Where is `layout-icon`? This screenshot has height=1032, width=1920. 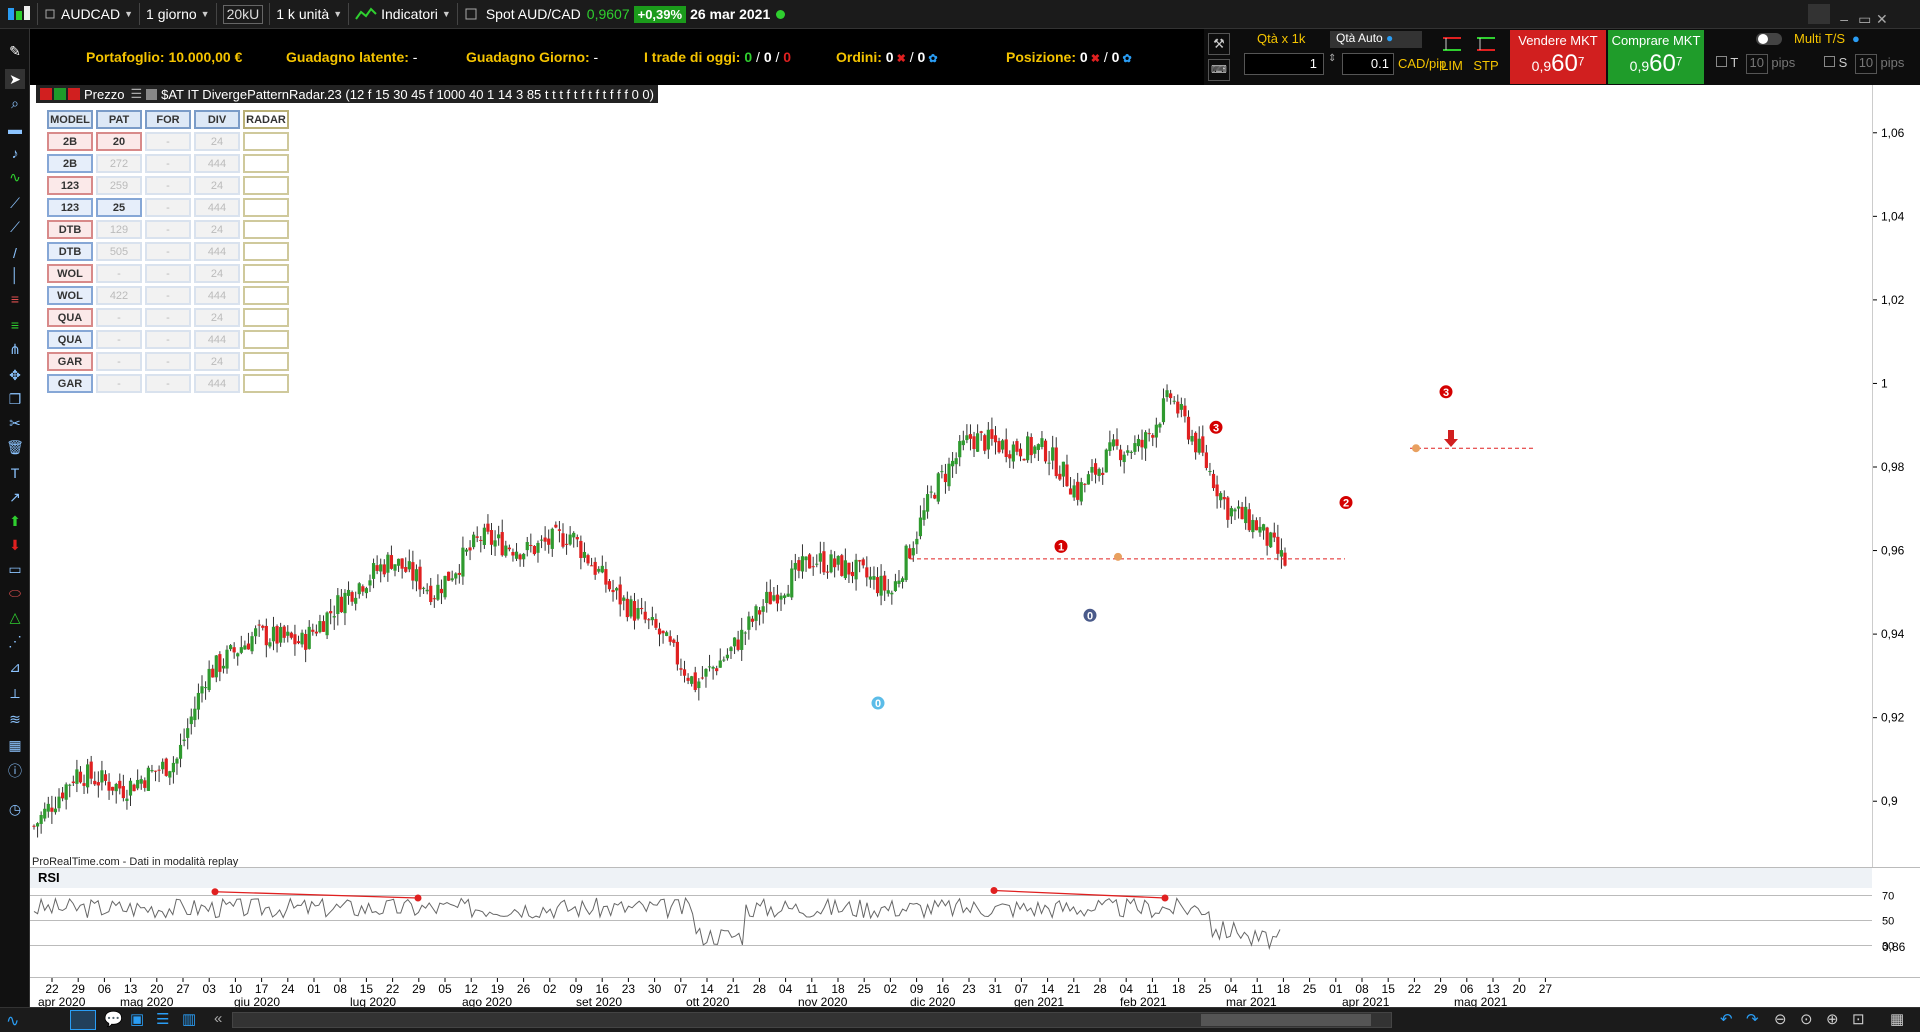 layout-icon is located at coordinates (83, 1020).